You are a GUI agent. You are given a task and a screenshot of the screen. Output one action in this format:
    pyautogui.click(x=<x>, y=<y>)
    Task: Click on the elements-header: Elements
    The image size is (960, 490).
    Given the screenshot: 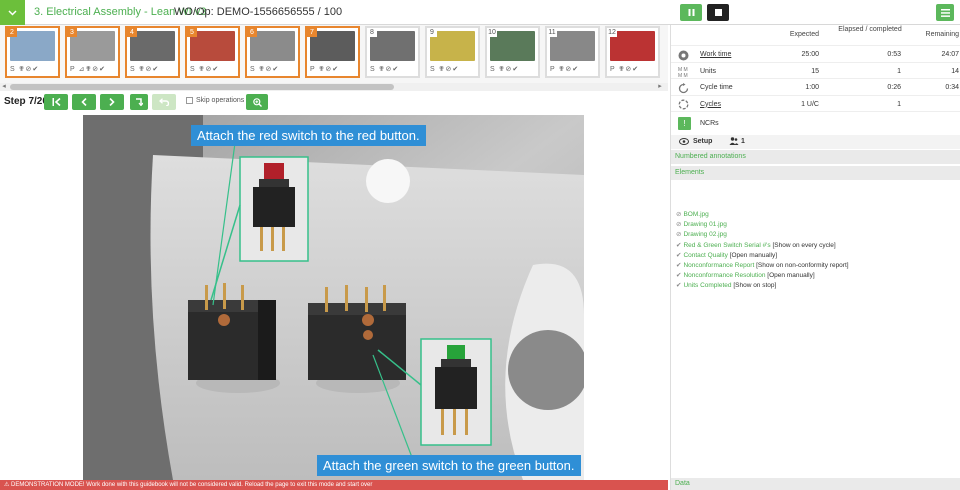 What is the action you would take?
    pyautogui.click(x=815, y=173)
    